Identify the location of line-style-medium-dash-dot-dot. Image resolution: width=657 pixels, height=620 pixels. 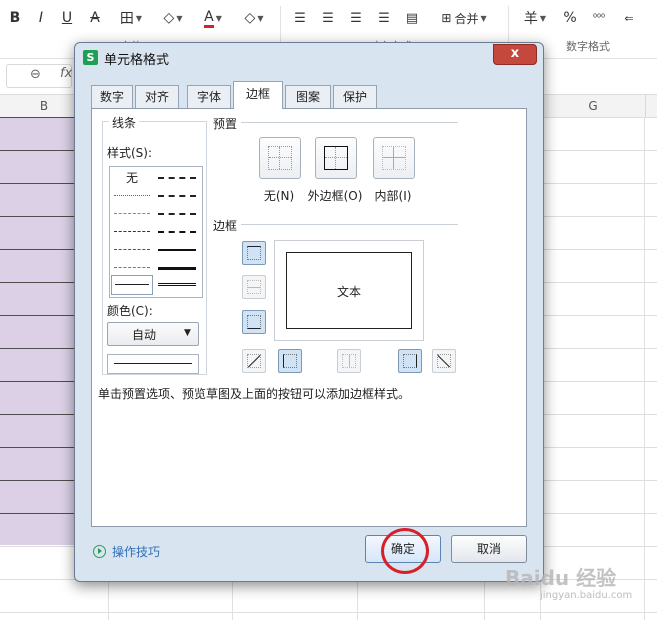
(177, 178).